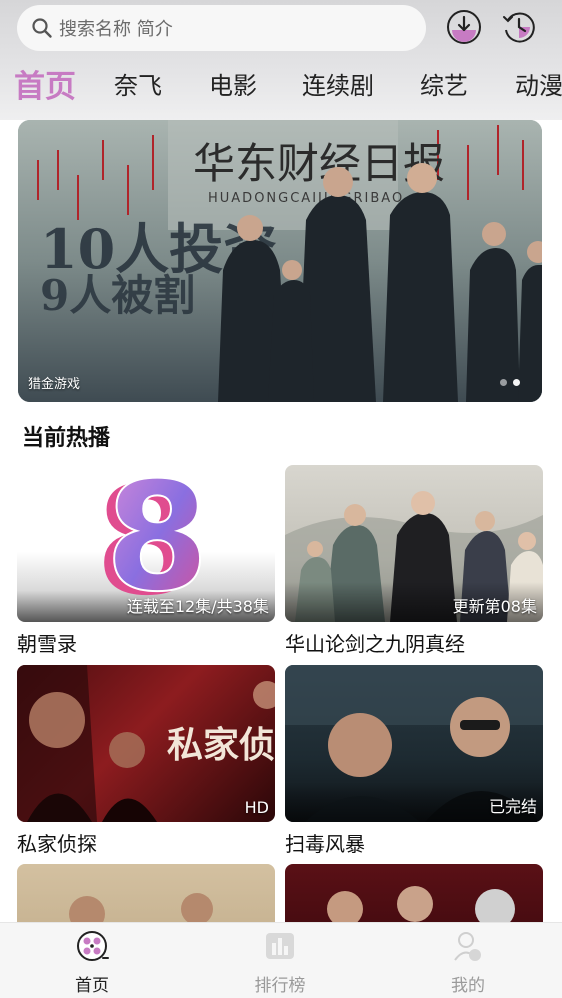 This screenshot has height=998, width=562. I want to click on nav-ranking: 排行榜, so click(280, 962).